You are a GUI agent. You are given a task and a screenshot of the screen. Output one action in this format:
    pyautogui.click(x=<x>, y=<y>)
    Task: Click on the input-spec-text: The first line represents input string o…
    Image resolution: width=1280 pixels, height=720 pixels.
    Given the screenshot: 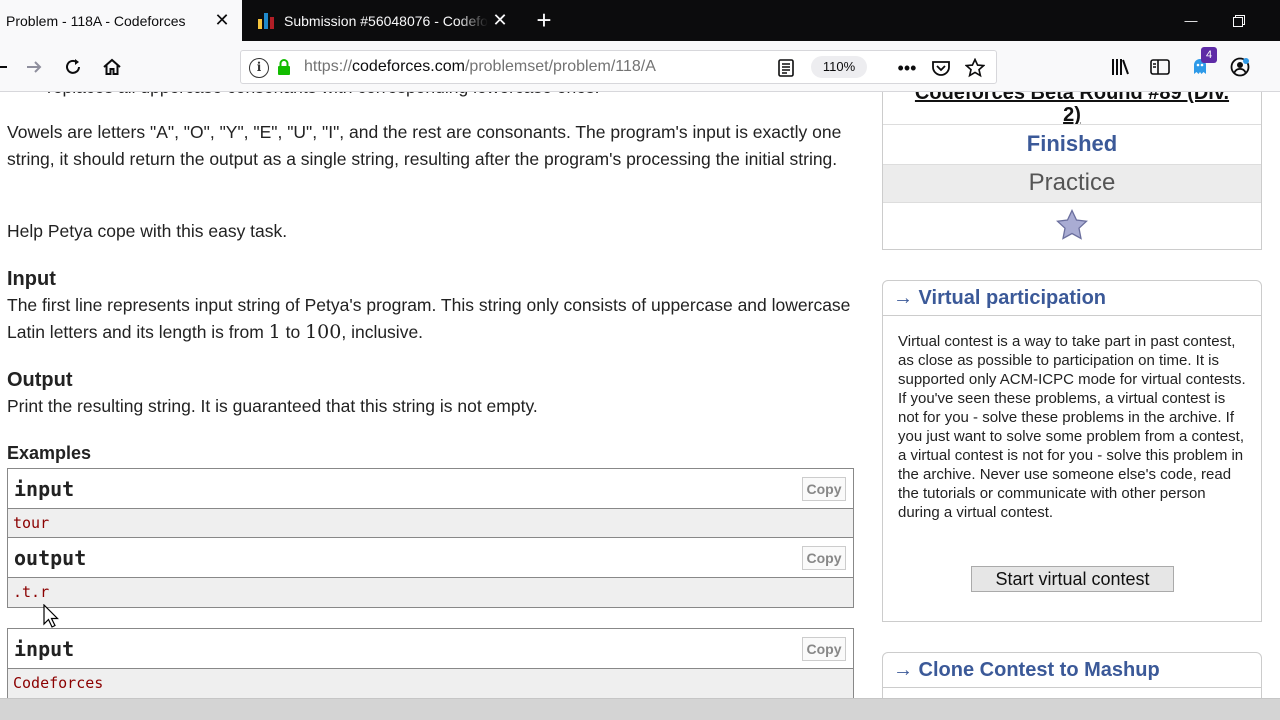 What is the action you would take?
    pyautogui.click(x=429, y=318)
    